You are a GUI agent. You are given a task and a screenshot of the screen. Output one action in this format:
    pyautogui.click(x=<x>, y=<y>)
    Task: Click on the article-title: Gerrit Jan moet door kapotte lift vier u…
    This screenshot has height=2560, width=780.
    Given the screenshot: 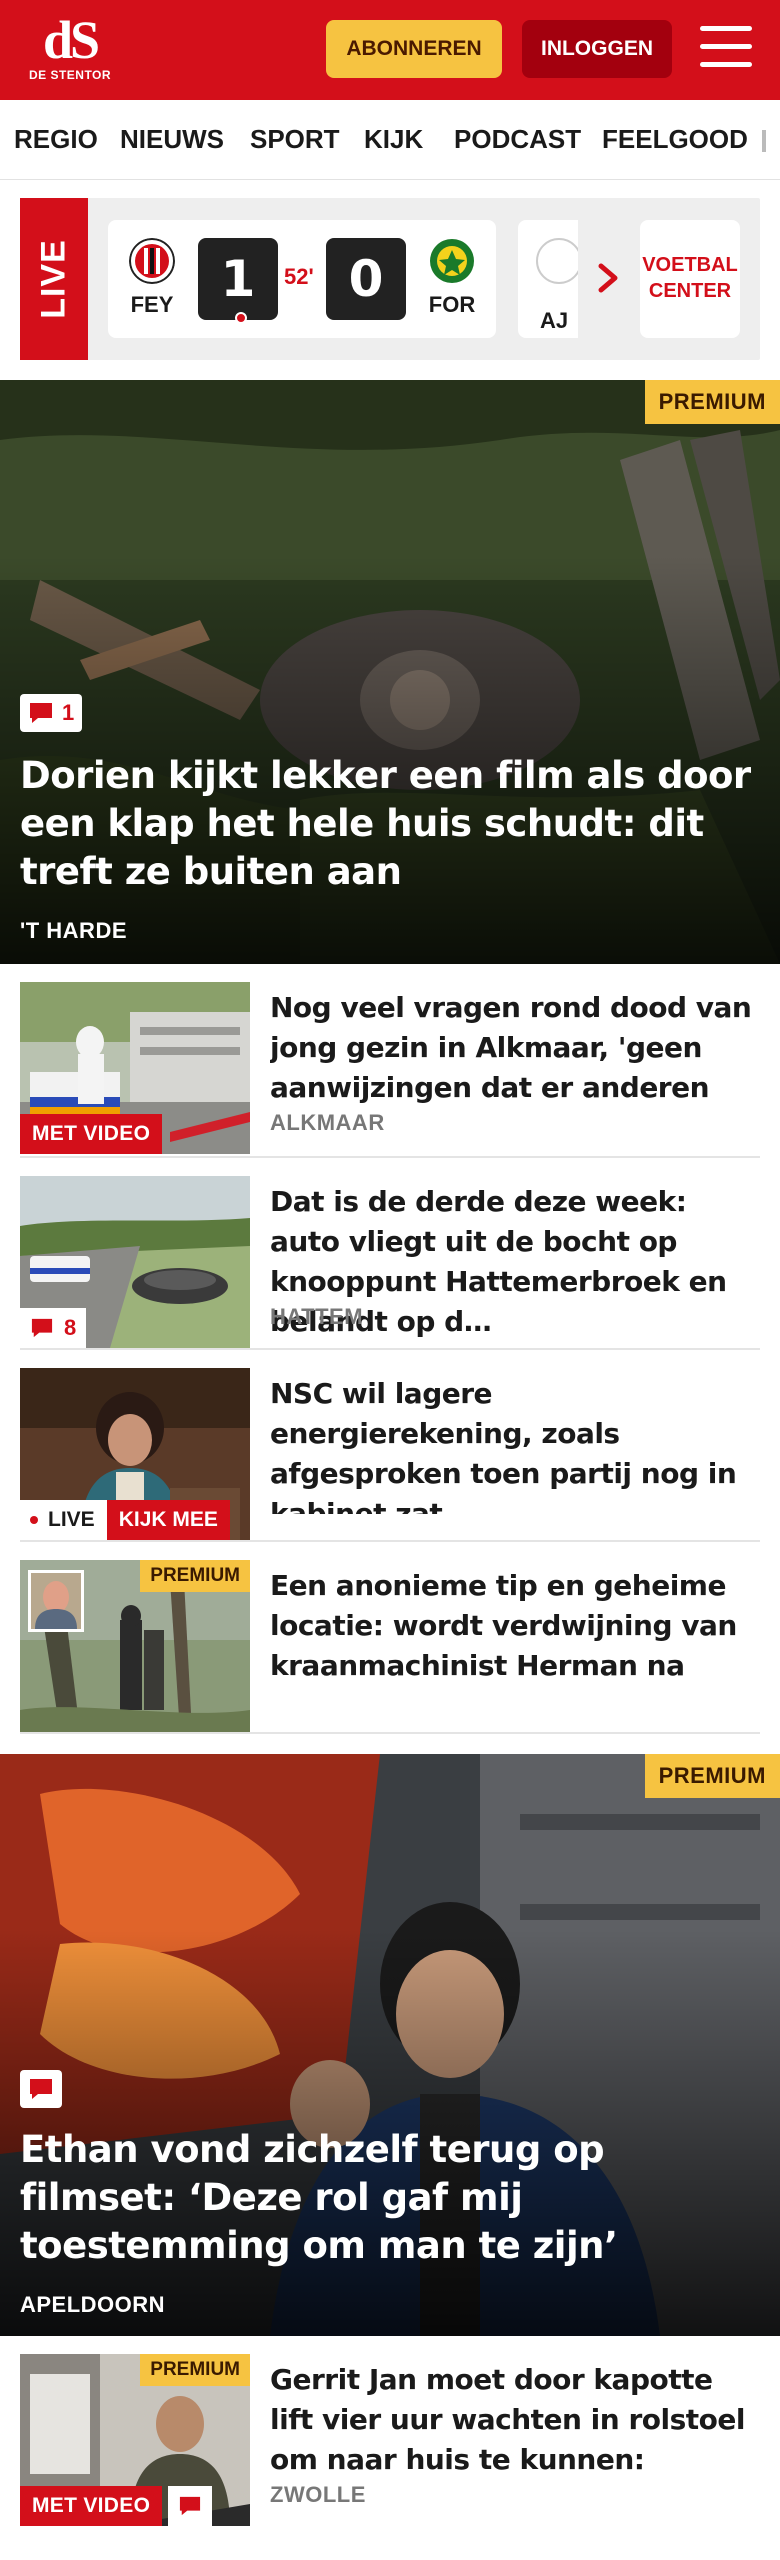 What is the action you would take?
    pyautogui.click(x=513, y=2420)
    